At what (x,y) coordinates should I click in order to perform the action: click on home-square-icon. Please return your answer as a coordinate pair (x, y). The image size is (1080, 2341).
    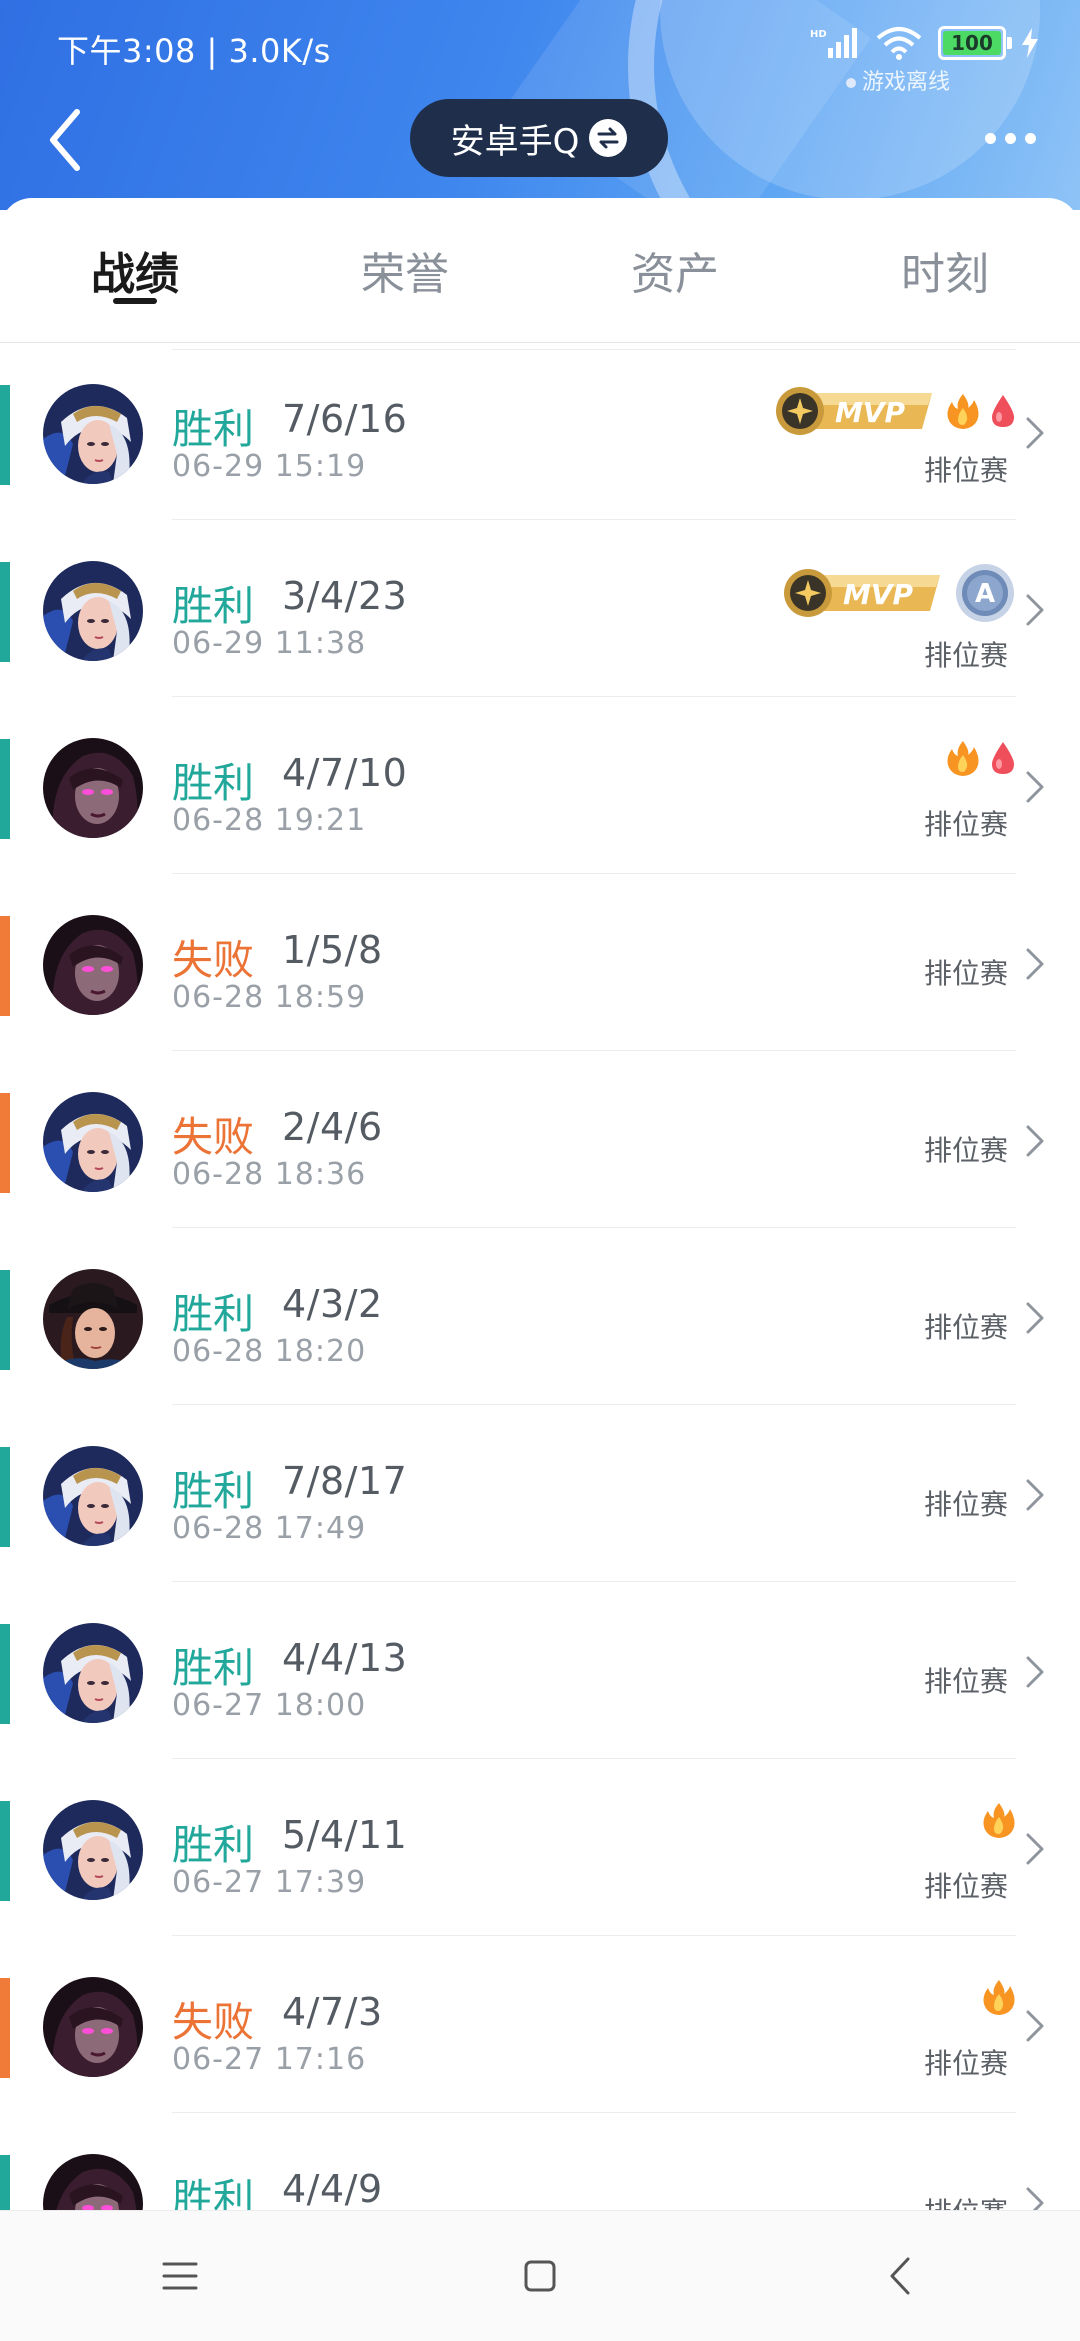
    Looking at the image, I should click on (540, 2276).